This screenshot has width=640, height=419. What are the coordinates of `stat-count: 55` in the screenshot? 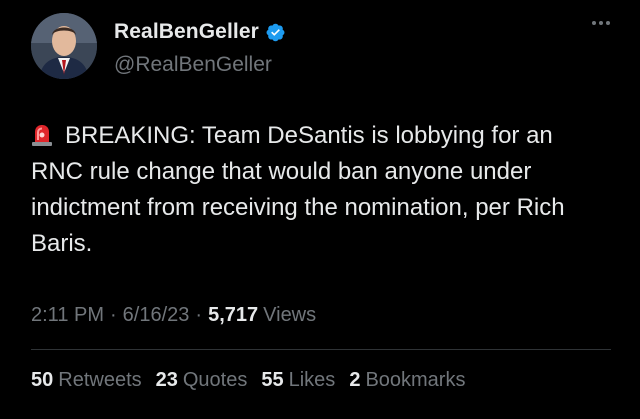 It's located at (272, 380).